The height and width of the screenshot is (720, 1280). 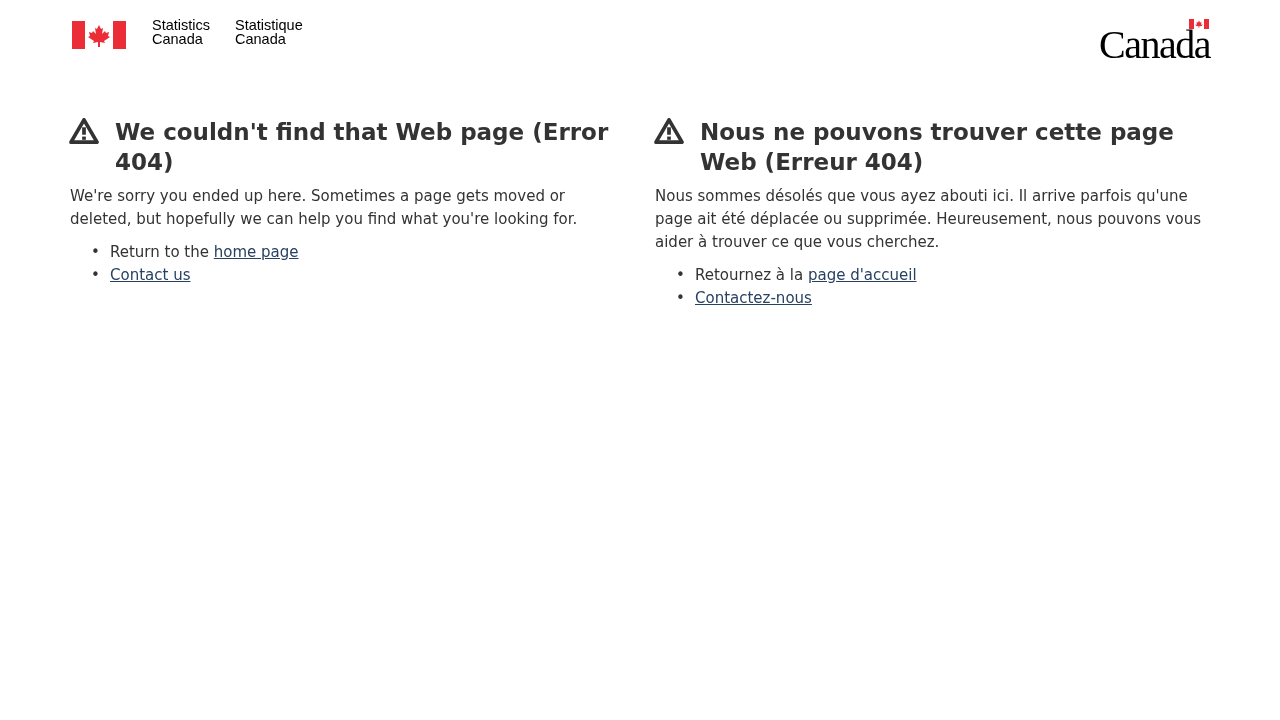 I want to click on agency-name: Statistique Canada, so click(x=269, y=32).